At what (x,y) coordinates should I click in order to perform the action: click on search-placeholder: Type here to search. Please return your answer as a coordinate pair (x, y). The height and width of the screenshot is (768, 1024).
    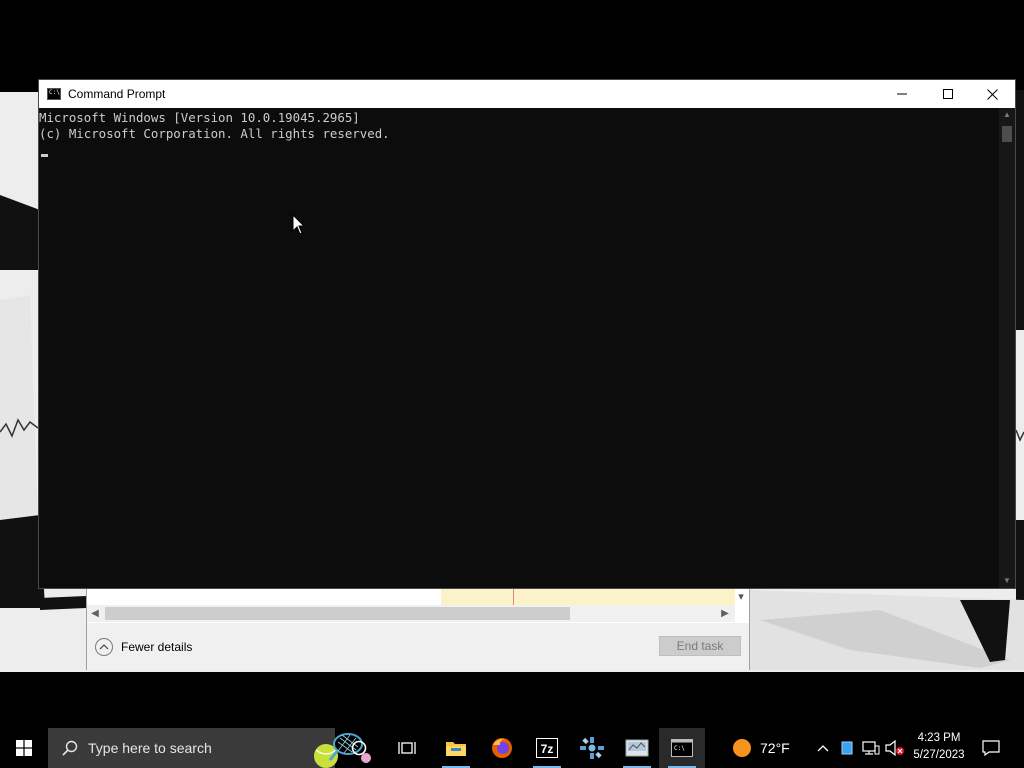
    Looking at the image, I should click on (150, 748).